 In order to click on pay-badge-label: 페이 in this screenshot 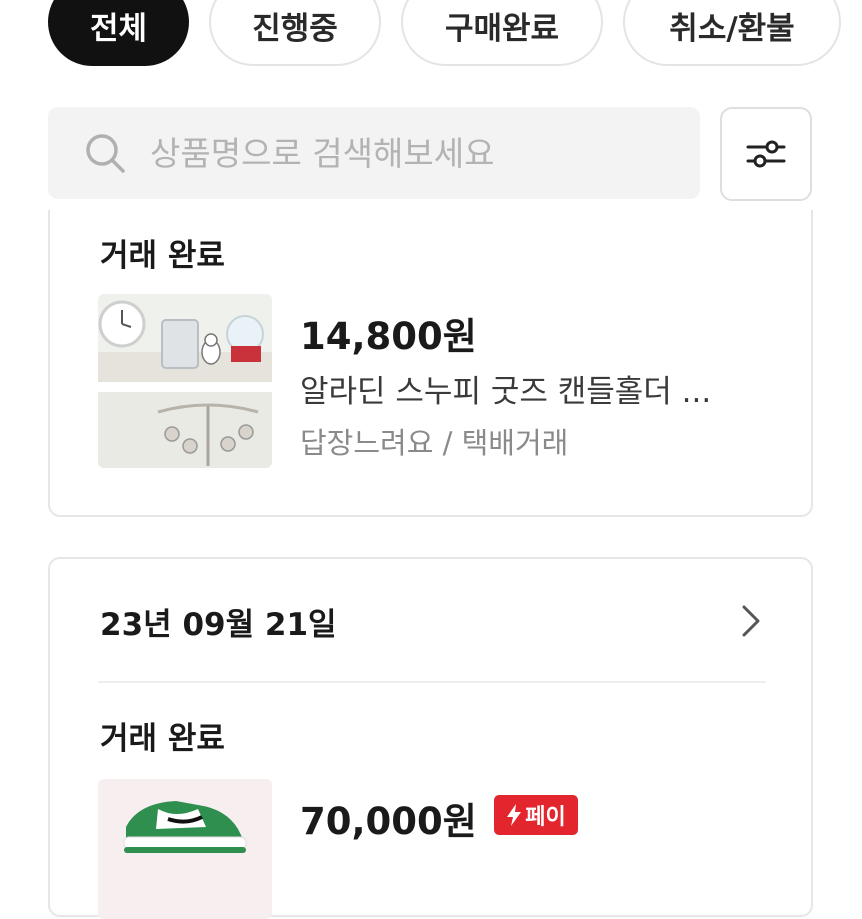, I will do `click(545, 817)`.